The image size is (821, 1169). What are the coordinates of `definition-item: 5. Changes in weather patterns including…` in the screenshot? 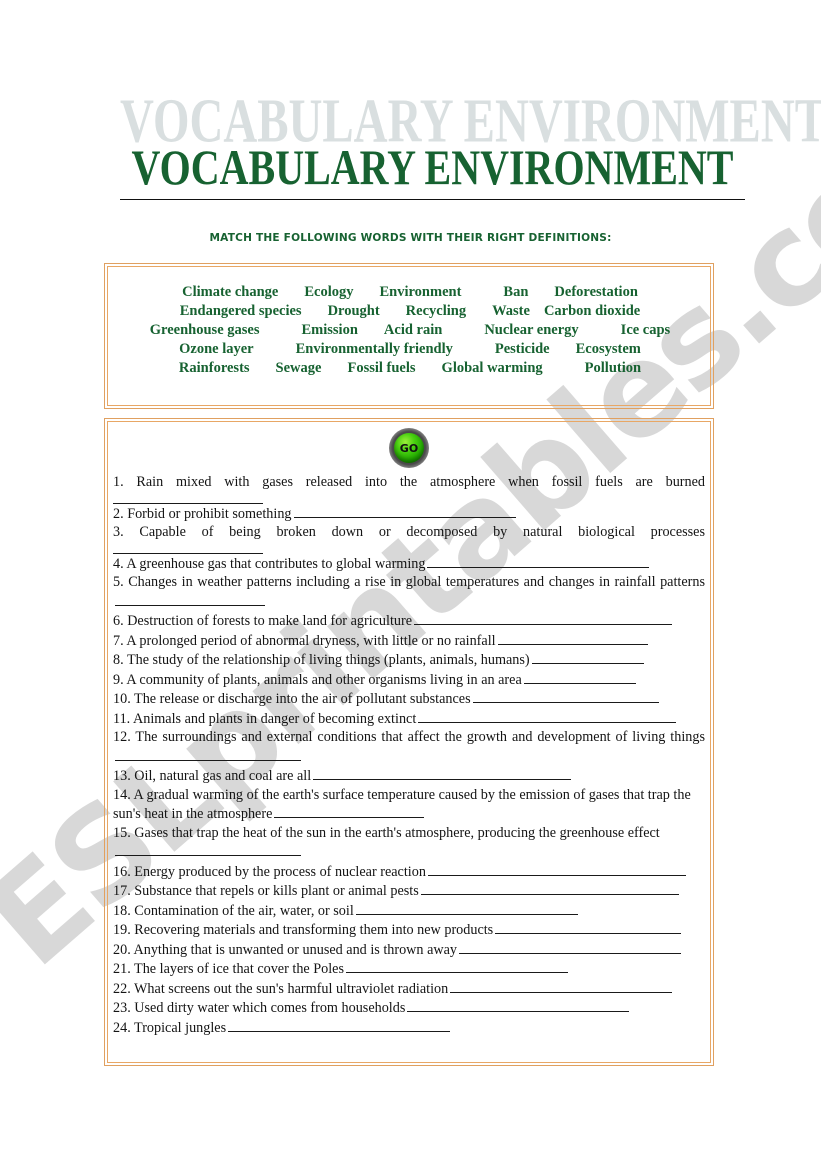 It's located at (409, 592).